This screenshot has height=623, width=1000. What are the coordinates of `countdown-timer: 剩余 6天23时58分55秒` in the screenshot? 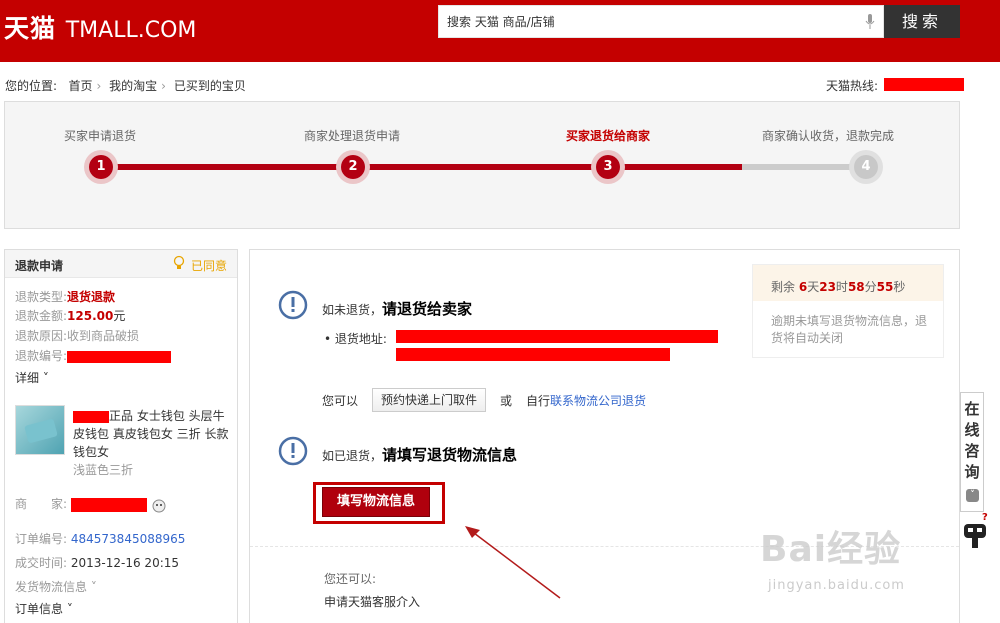 It's located at (838, 286).